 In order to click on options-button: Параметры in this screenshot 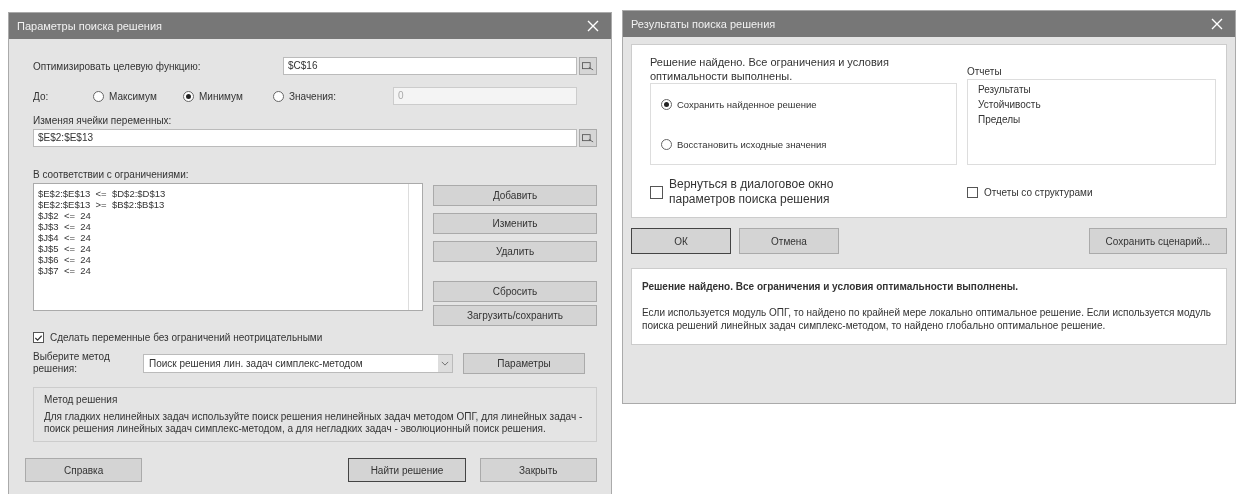, I will do `click(524, 363)`.